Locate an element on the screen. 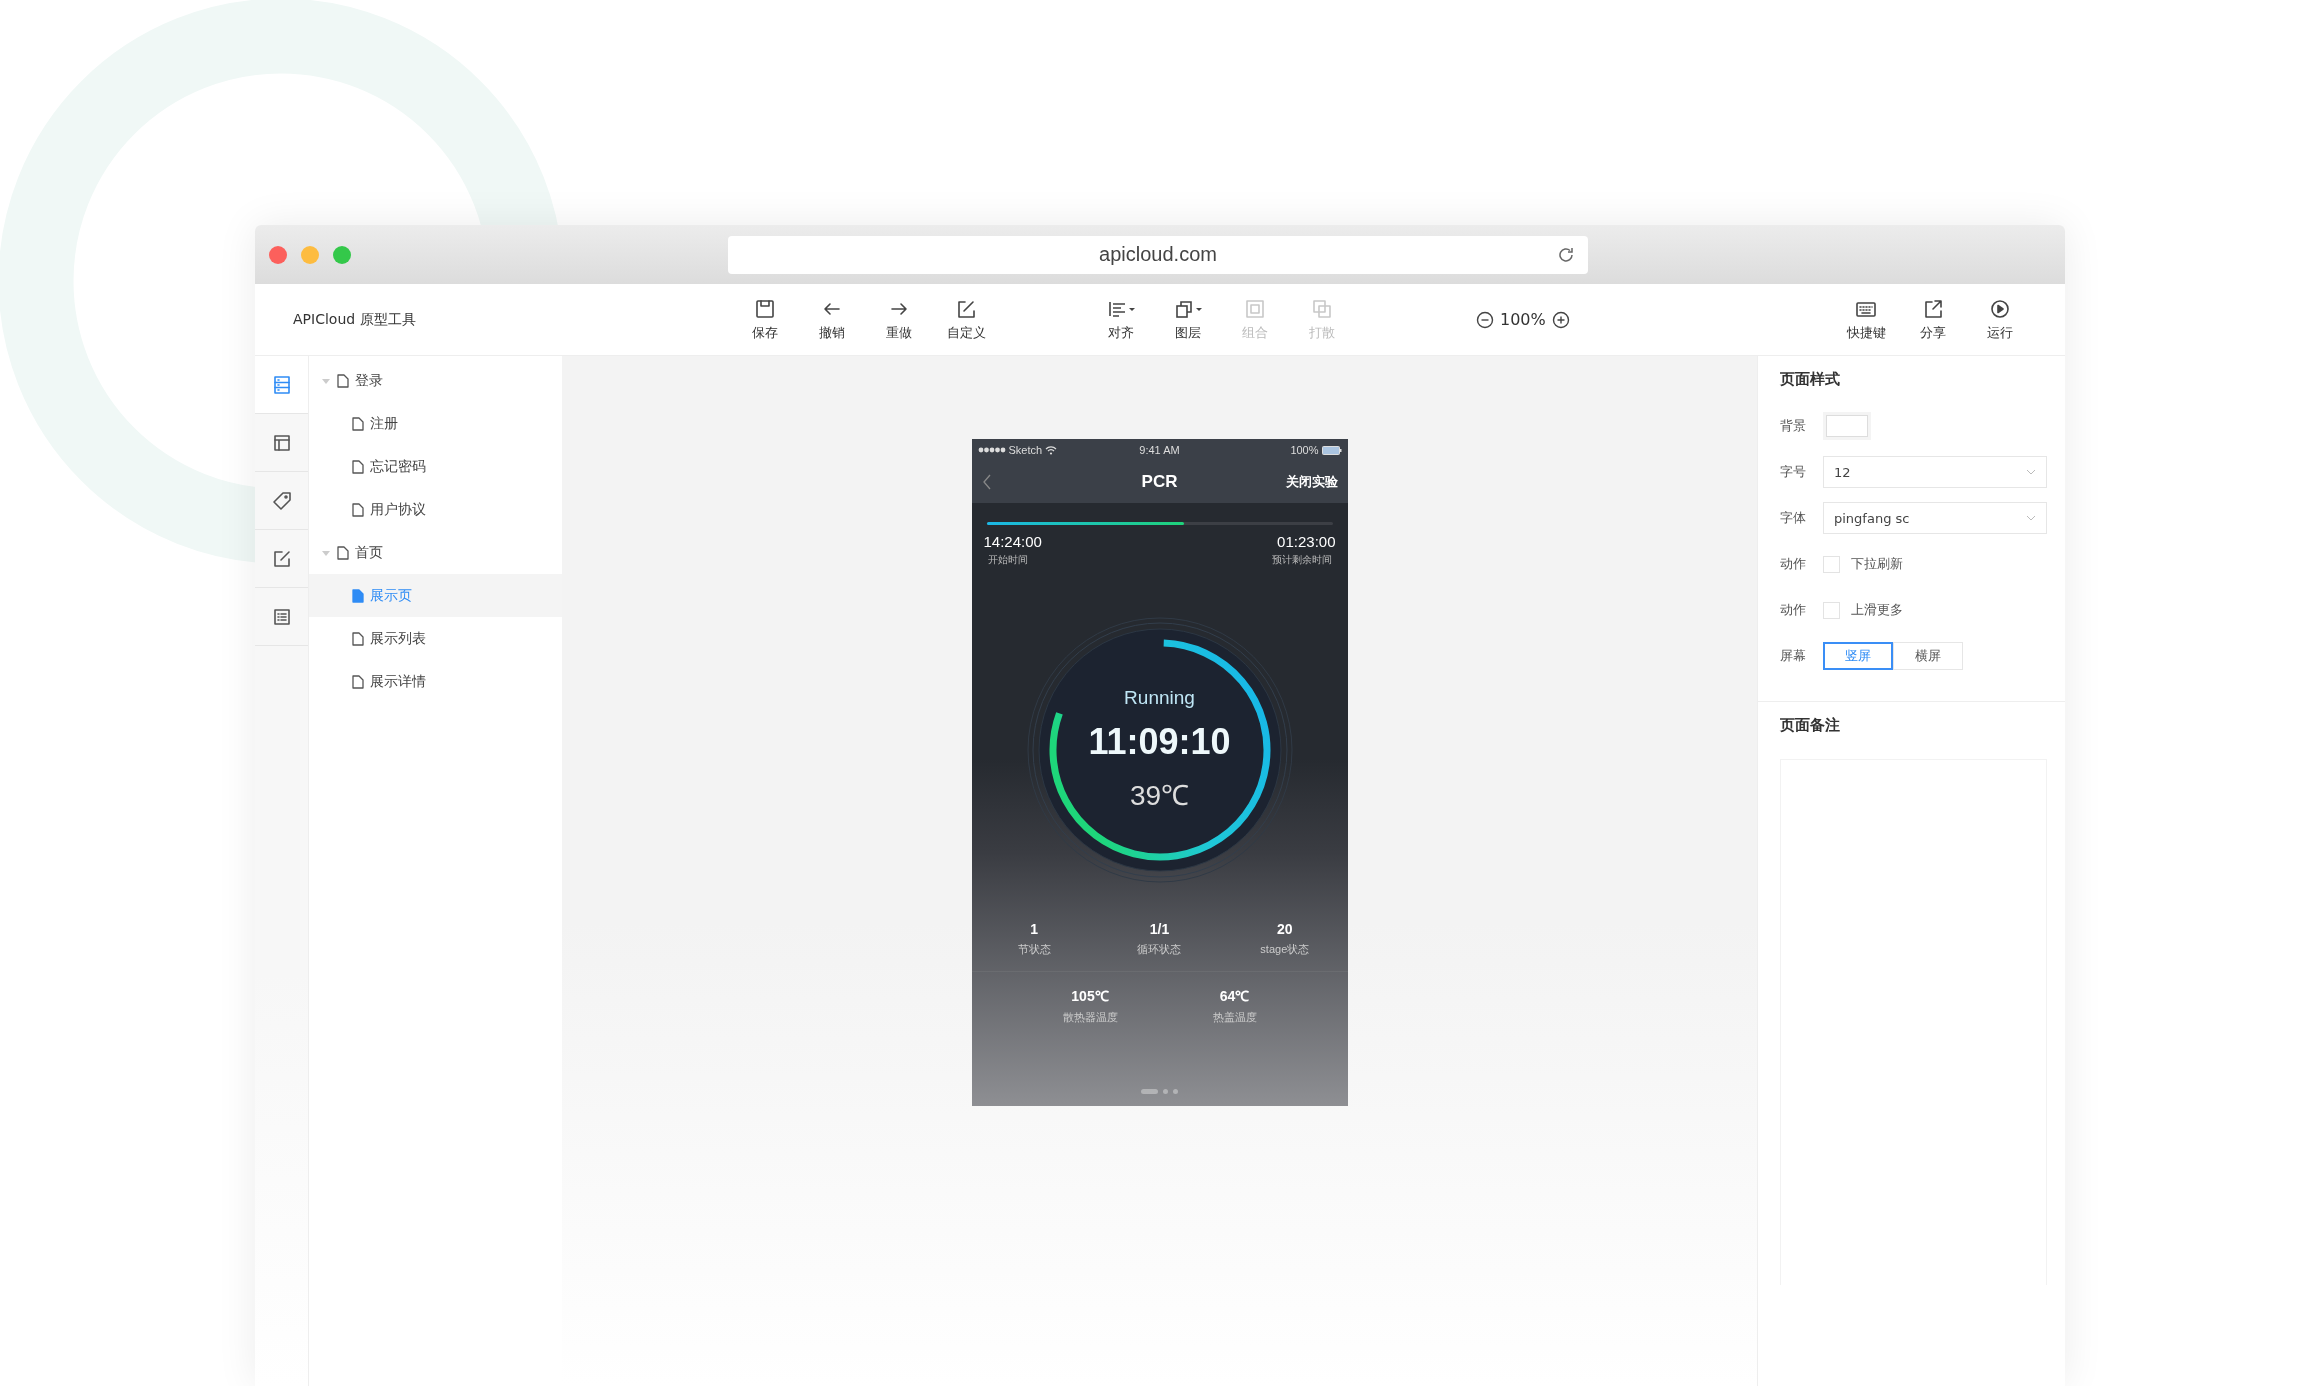 Image resolution: width=2320 pixels, height=1386 pixels. temperature-label: 热盖温度 is located at coordinates (1234, 1017).